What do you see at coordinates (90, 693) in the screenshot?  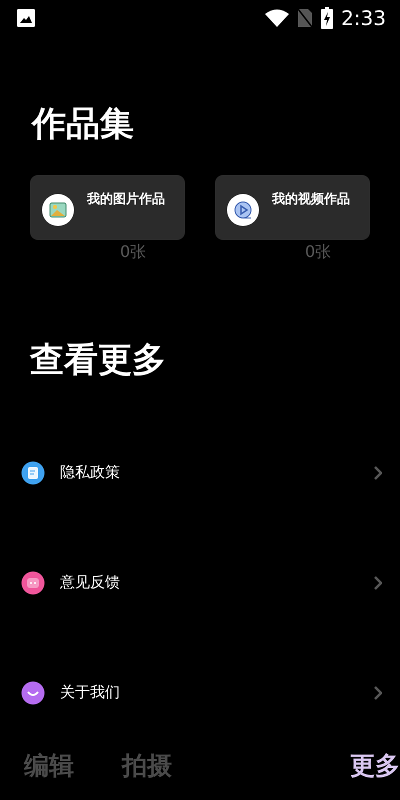 I see `menu-label: 关于我们` at bounding box center [90, 693].